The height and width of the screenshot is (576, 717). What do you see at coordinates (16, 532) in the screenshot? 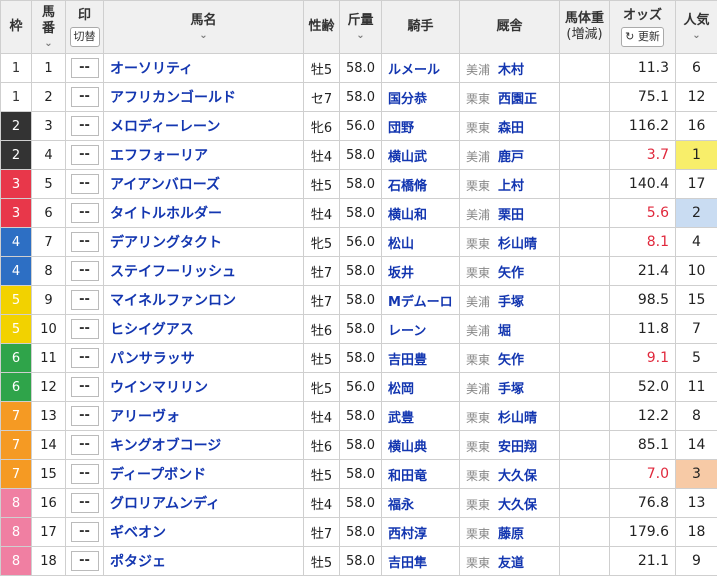
I see `waku-cell: 8` at bounding box center [16, 532].